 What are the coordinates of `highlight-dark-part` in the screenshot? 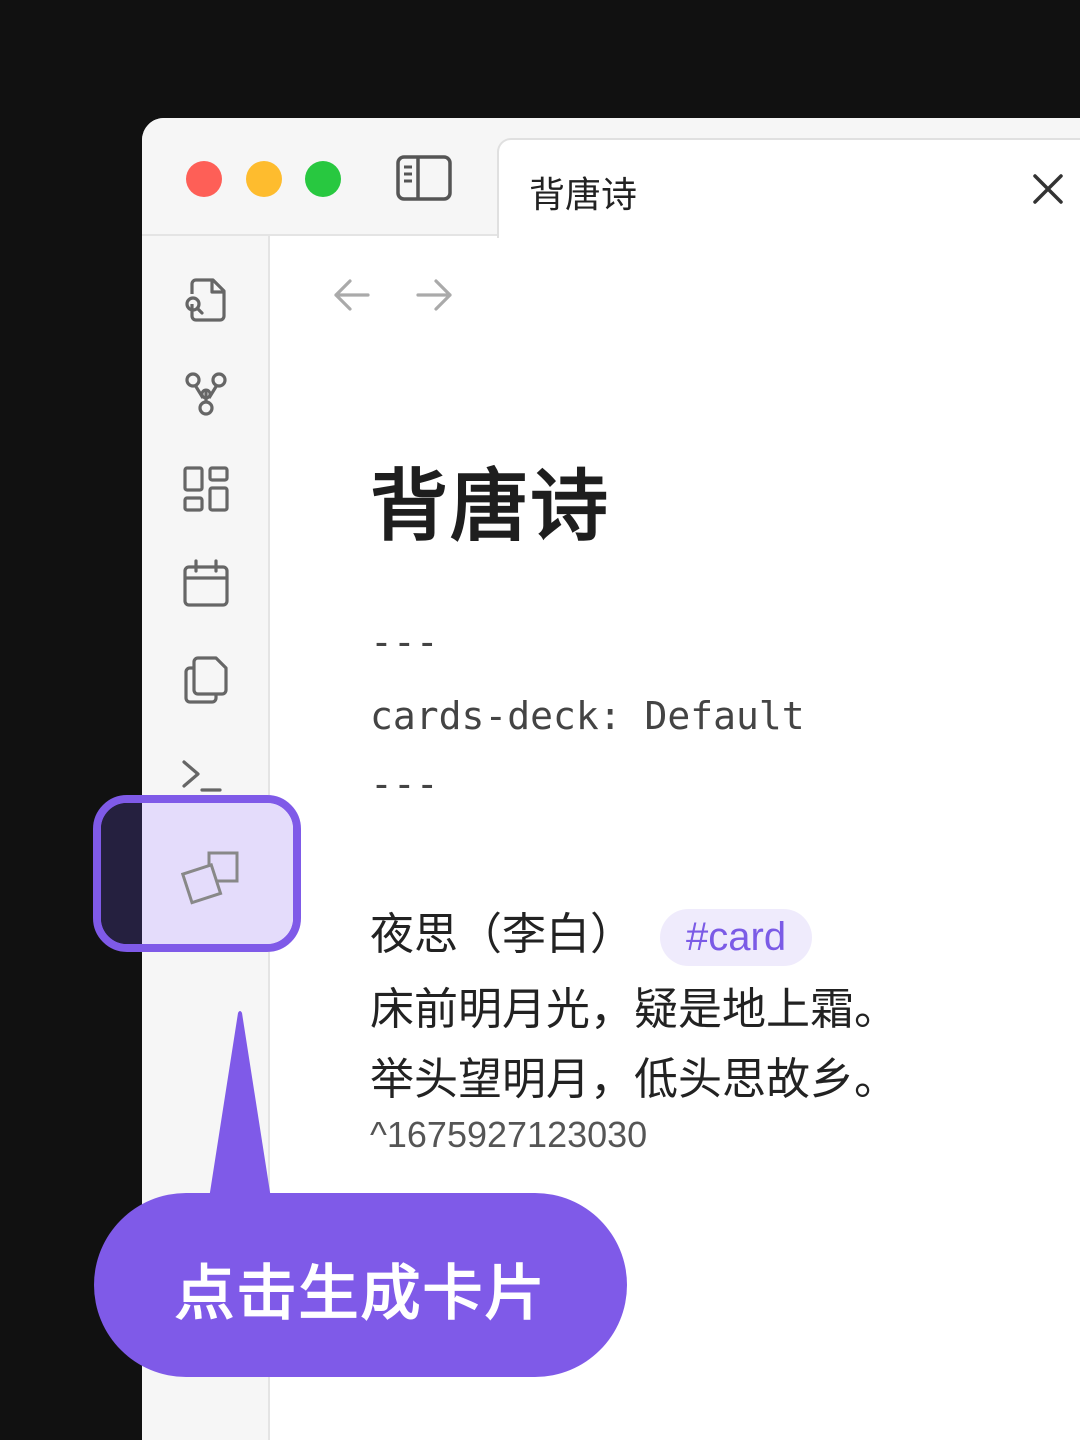 It's located at (121, 873).